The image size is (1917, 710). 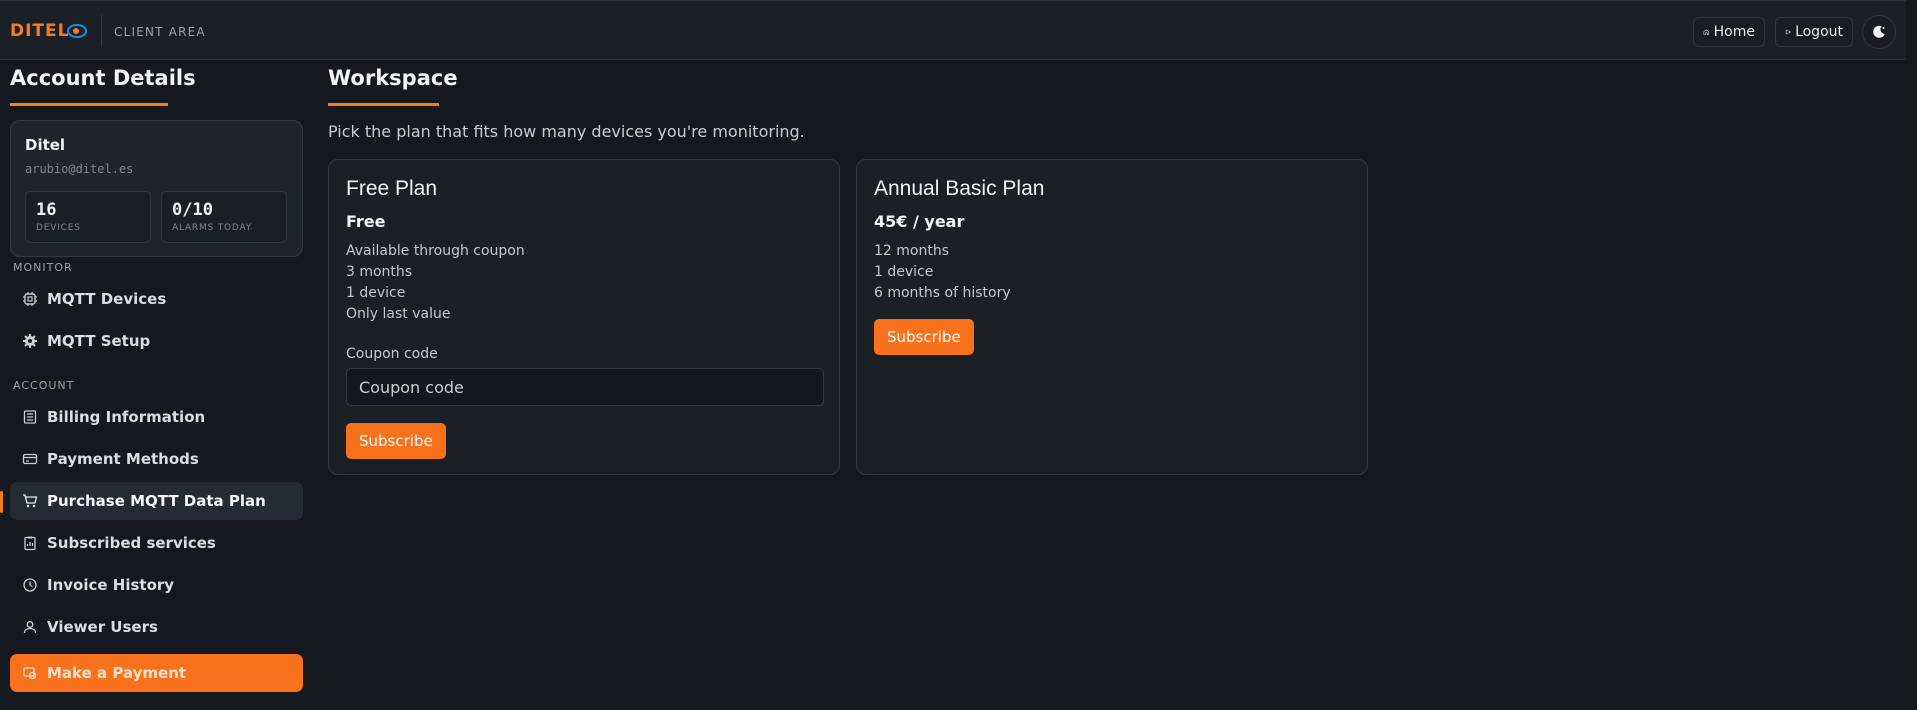 What do you see at coordinates (126, 417) in the screenshot?
I see `sidebar-item-label: Billing Information` at bounding box center [126, 417].